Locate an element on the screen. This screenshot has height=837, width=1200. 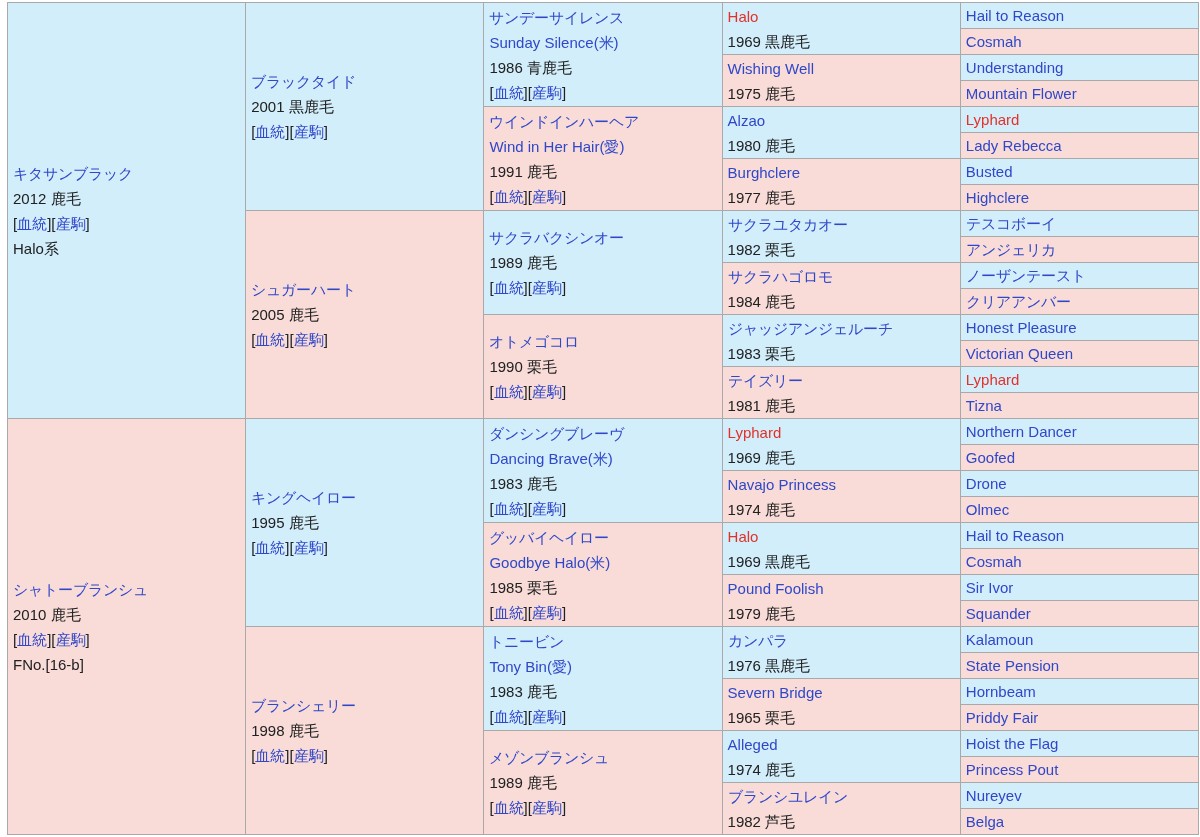
horse-name-link: Belga is located at coordinates (985, 821).